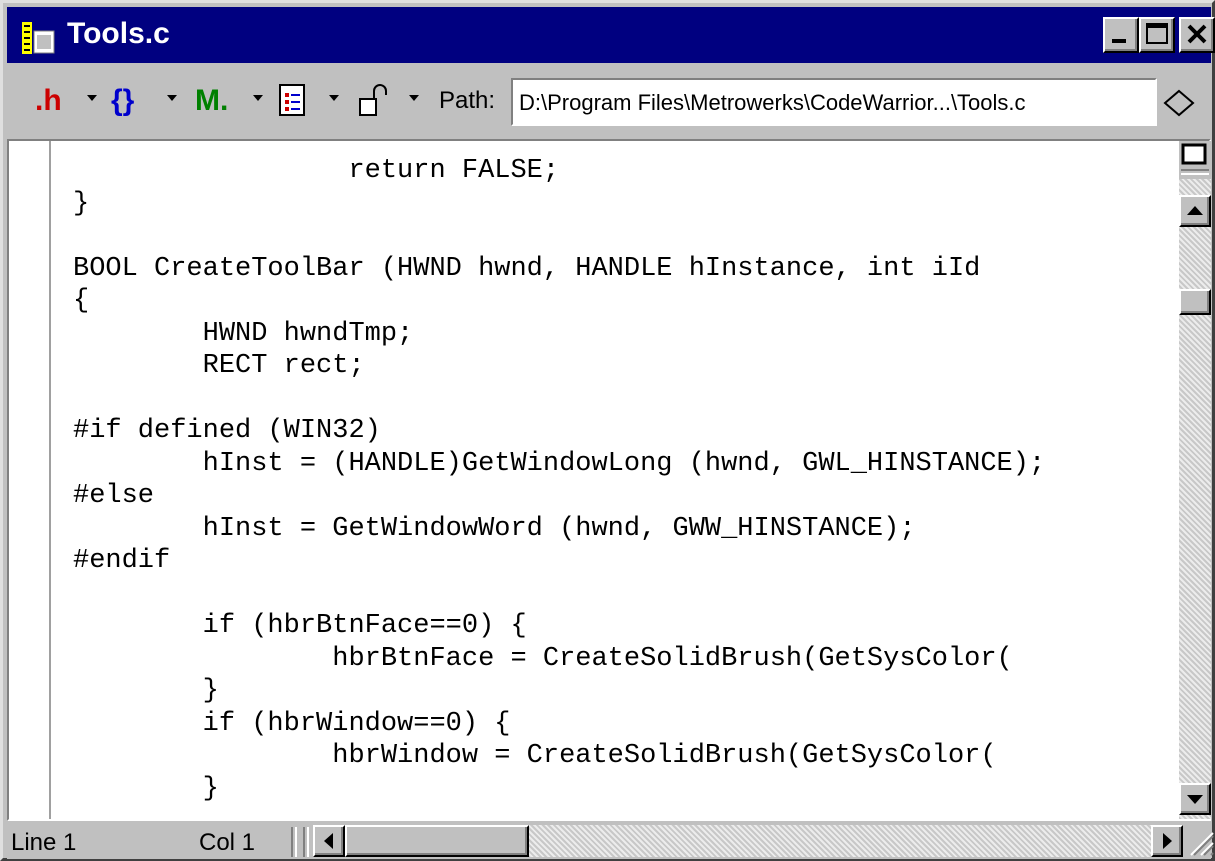 The height and width of the screenshot is (861, 1215). I want to click on code-line: #else, so click(626, 496).